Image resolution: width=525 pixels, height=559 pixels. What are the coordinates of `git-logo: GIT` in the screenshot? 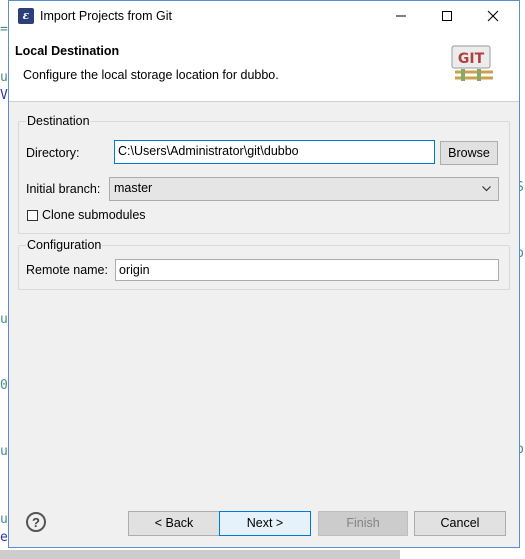 It's located at (473, 63).